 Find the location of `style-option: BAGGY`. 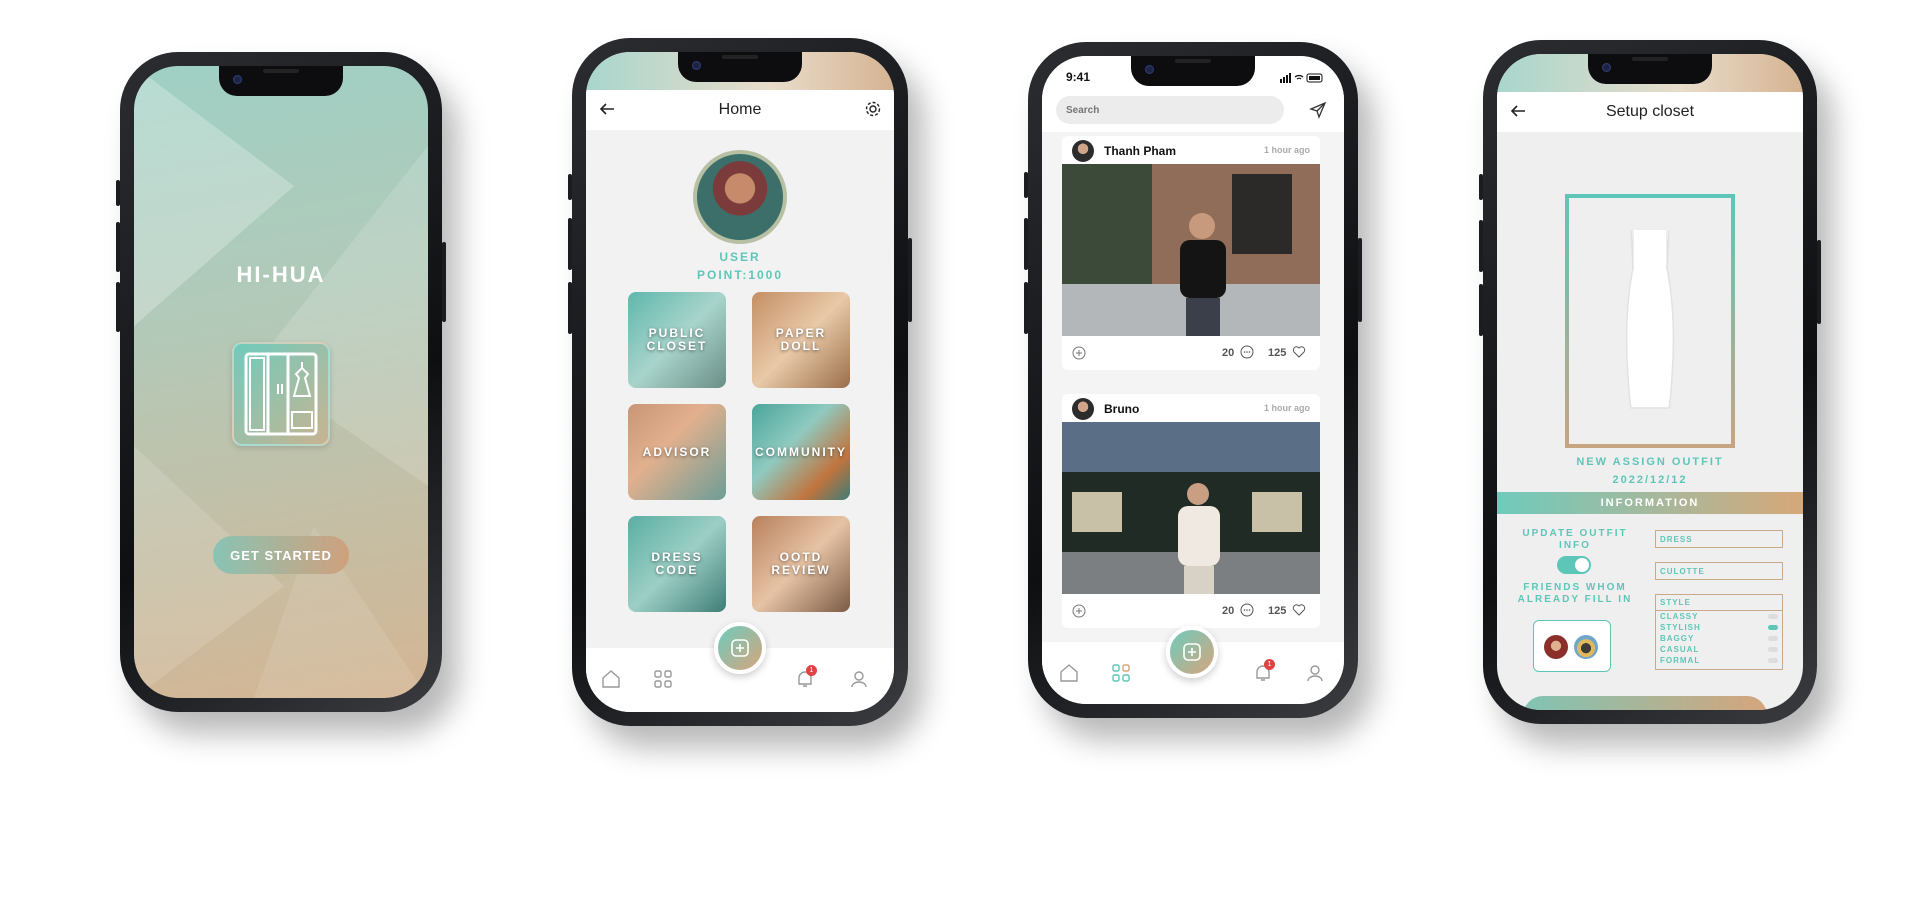

style-option: BAGGY is located at coordinates (1719, 638).